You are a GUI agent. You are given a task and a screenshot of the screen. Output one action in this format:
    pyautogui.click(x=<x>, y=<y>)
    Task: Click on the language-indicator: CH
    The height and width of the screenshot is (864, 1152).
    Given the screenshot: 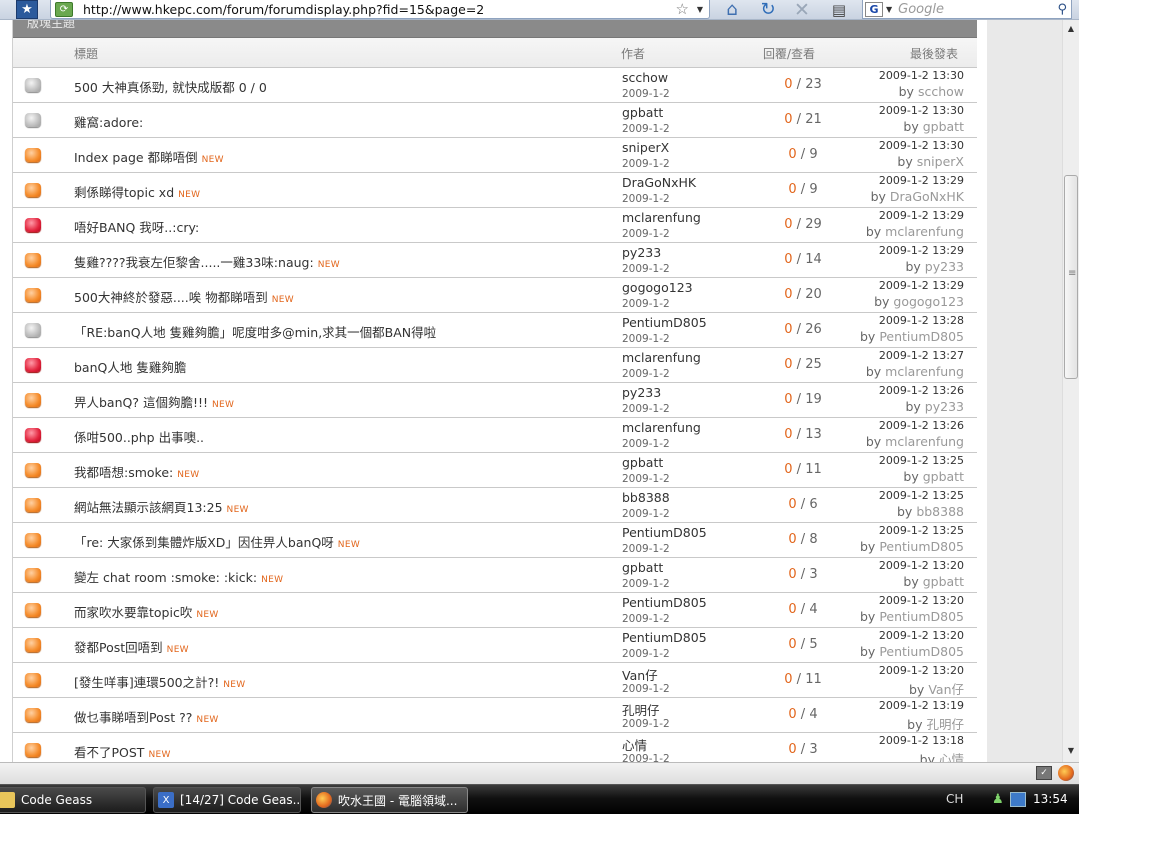 What is the action you would take?
    pyautogui.click(x=954, y=799)
    